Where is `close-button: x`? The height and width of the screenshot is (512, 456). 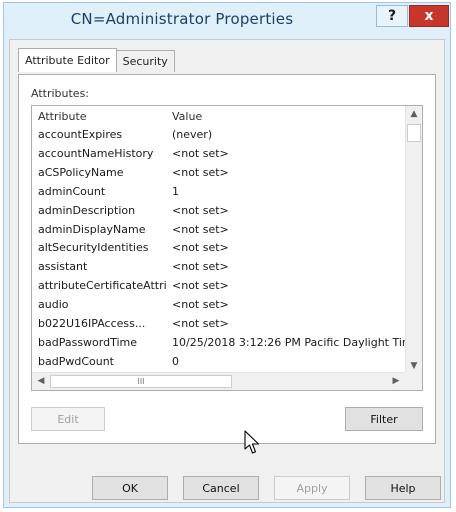 close-button: x is located at coordinates (429, 16).